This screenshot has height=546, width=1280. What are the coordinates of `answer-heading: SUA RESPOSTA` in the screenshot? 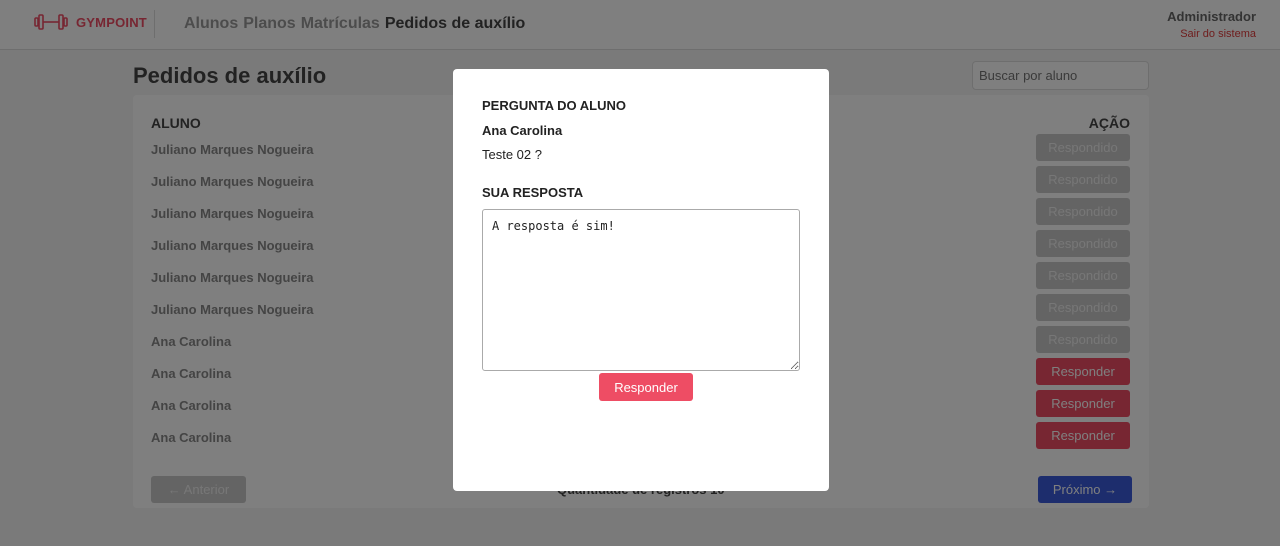 It's located at (533, 192).